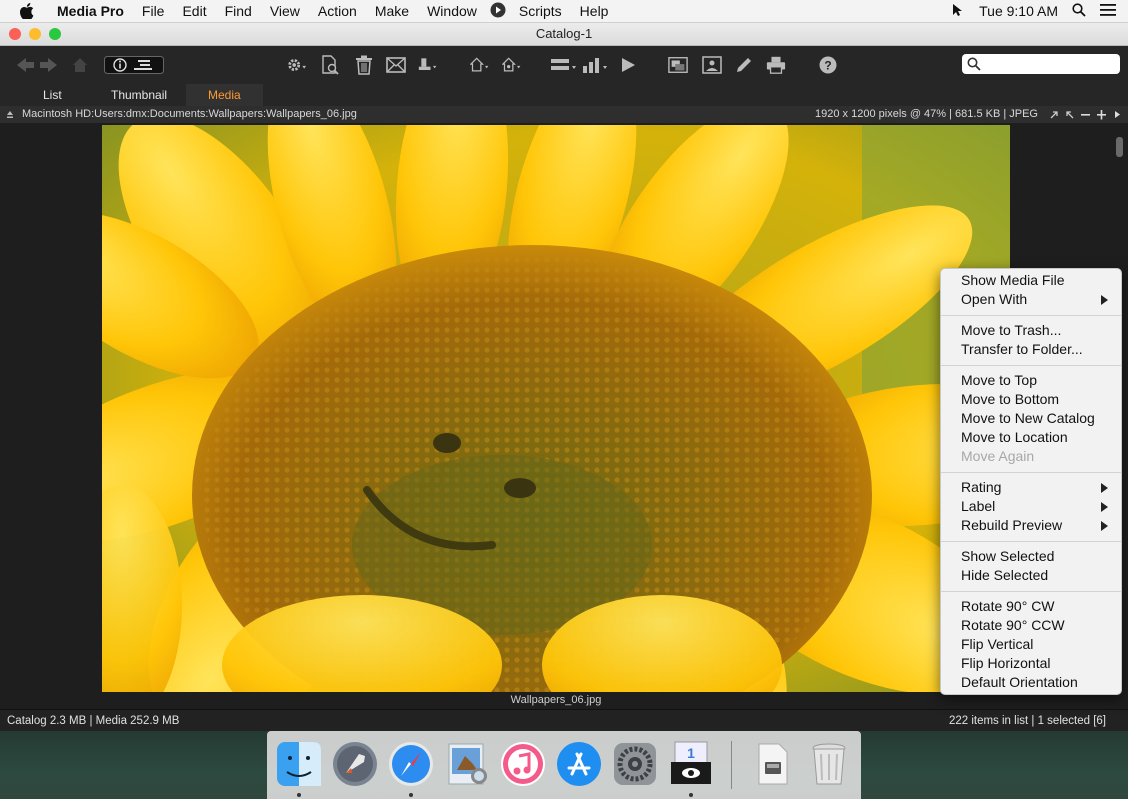 The width and height of the screenshot is (1128, 799). I want to click on menu-item-rating: Rating, so click(981, 487).